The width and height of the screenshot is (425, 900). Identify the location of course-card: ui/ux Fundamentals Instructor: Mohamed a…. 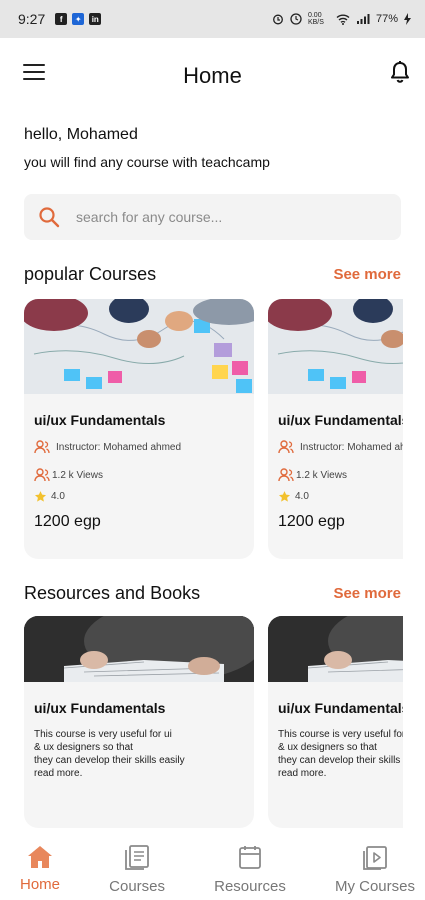
(335, 429).